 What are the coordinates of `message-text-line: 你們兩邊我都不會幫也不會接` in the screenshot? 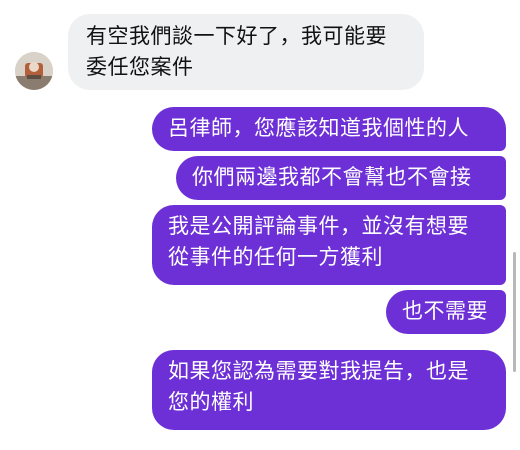 It's located at (332, 177).